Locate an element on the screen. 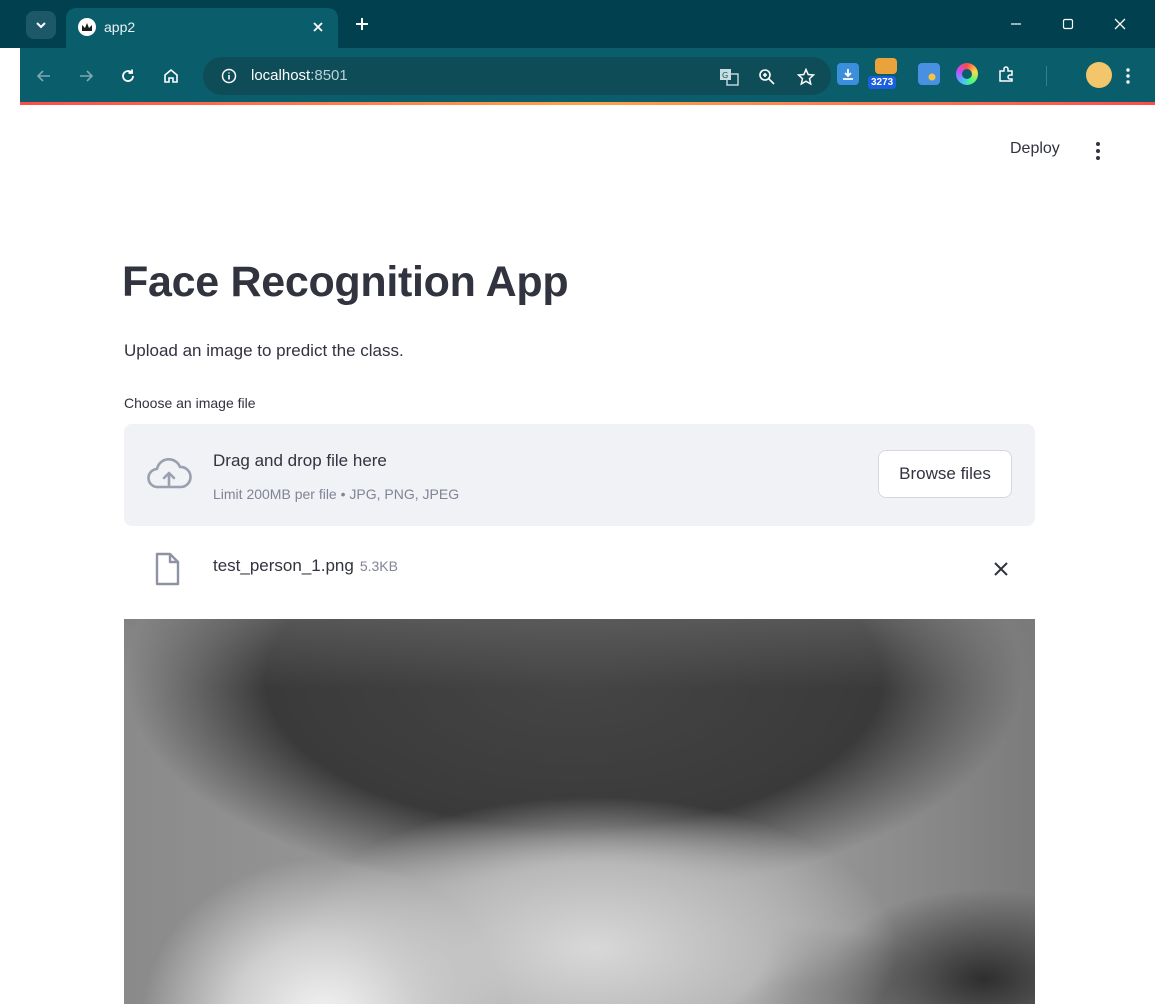  arrow-right-icon is located at coordinates (87, 76).